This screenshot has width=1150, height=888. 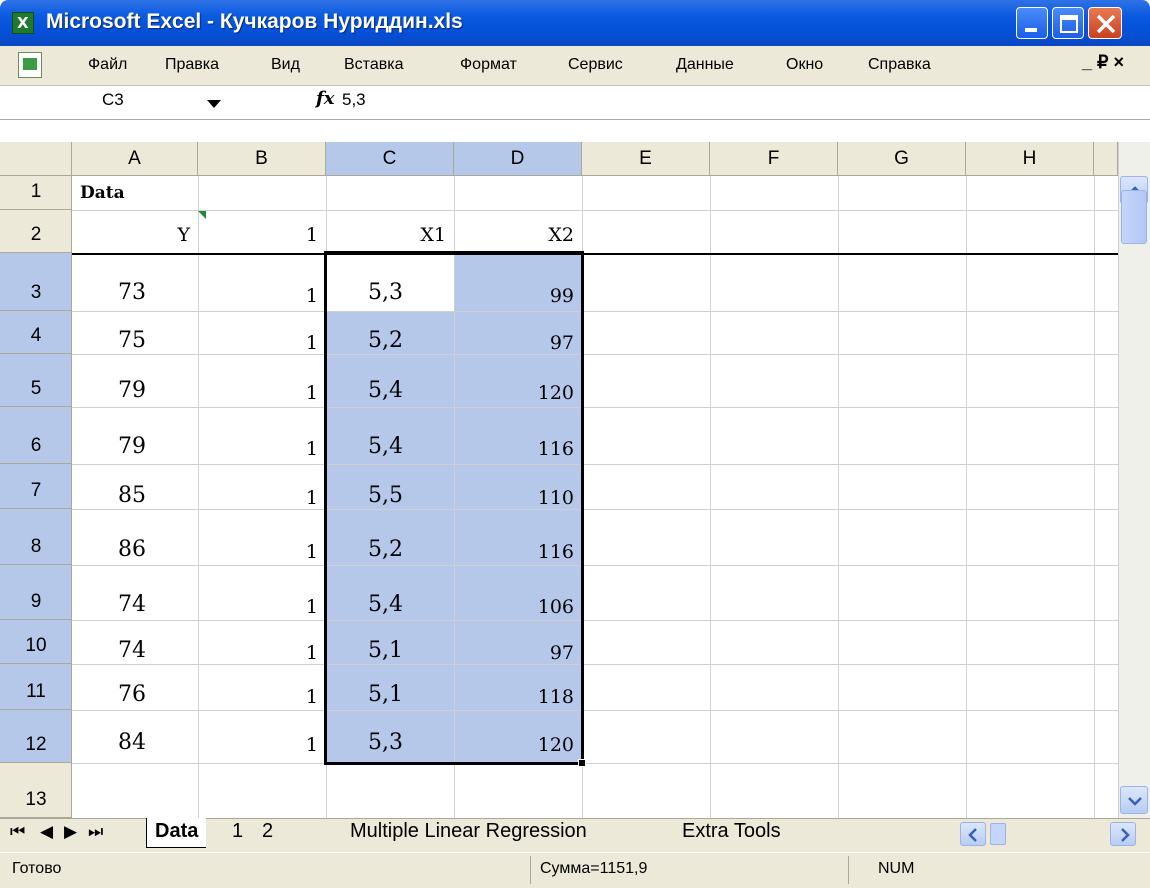 I want to click on menu-view: Вид, so click(x=285, y=65).